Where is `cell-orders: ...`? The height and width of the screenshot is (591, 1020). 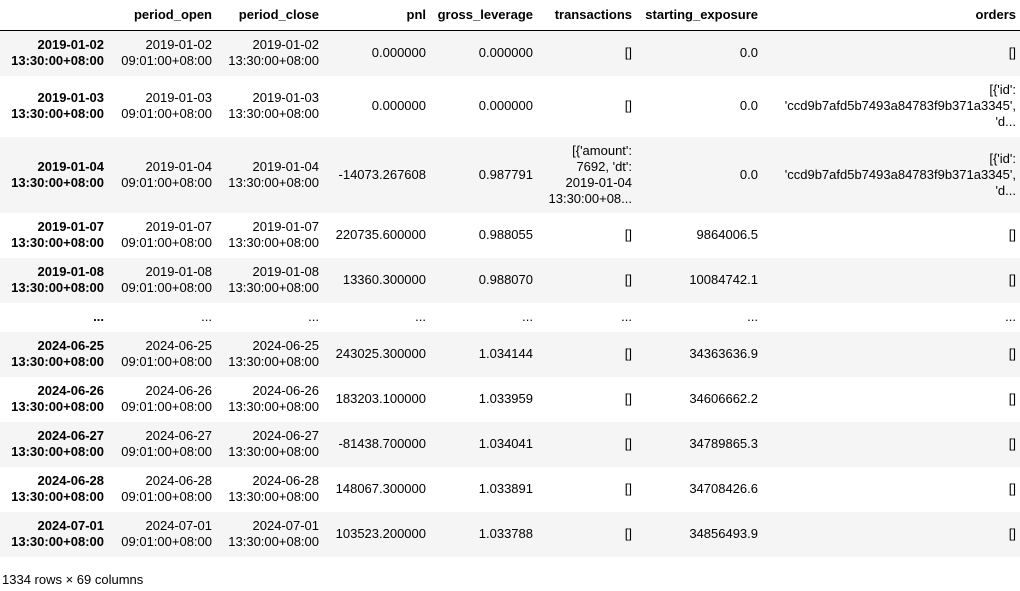 cell-orders: ... is located at coordinates (891, 317).